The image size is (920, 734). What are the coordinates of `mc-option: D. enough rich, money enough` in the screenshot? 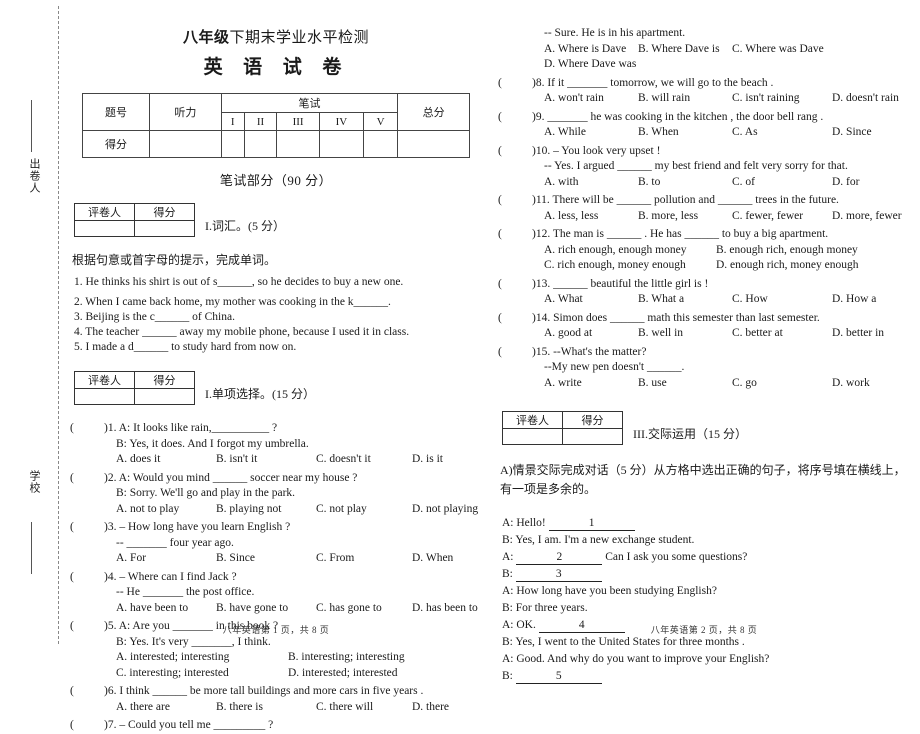 It's located at (787, 266).